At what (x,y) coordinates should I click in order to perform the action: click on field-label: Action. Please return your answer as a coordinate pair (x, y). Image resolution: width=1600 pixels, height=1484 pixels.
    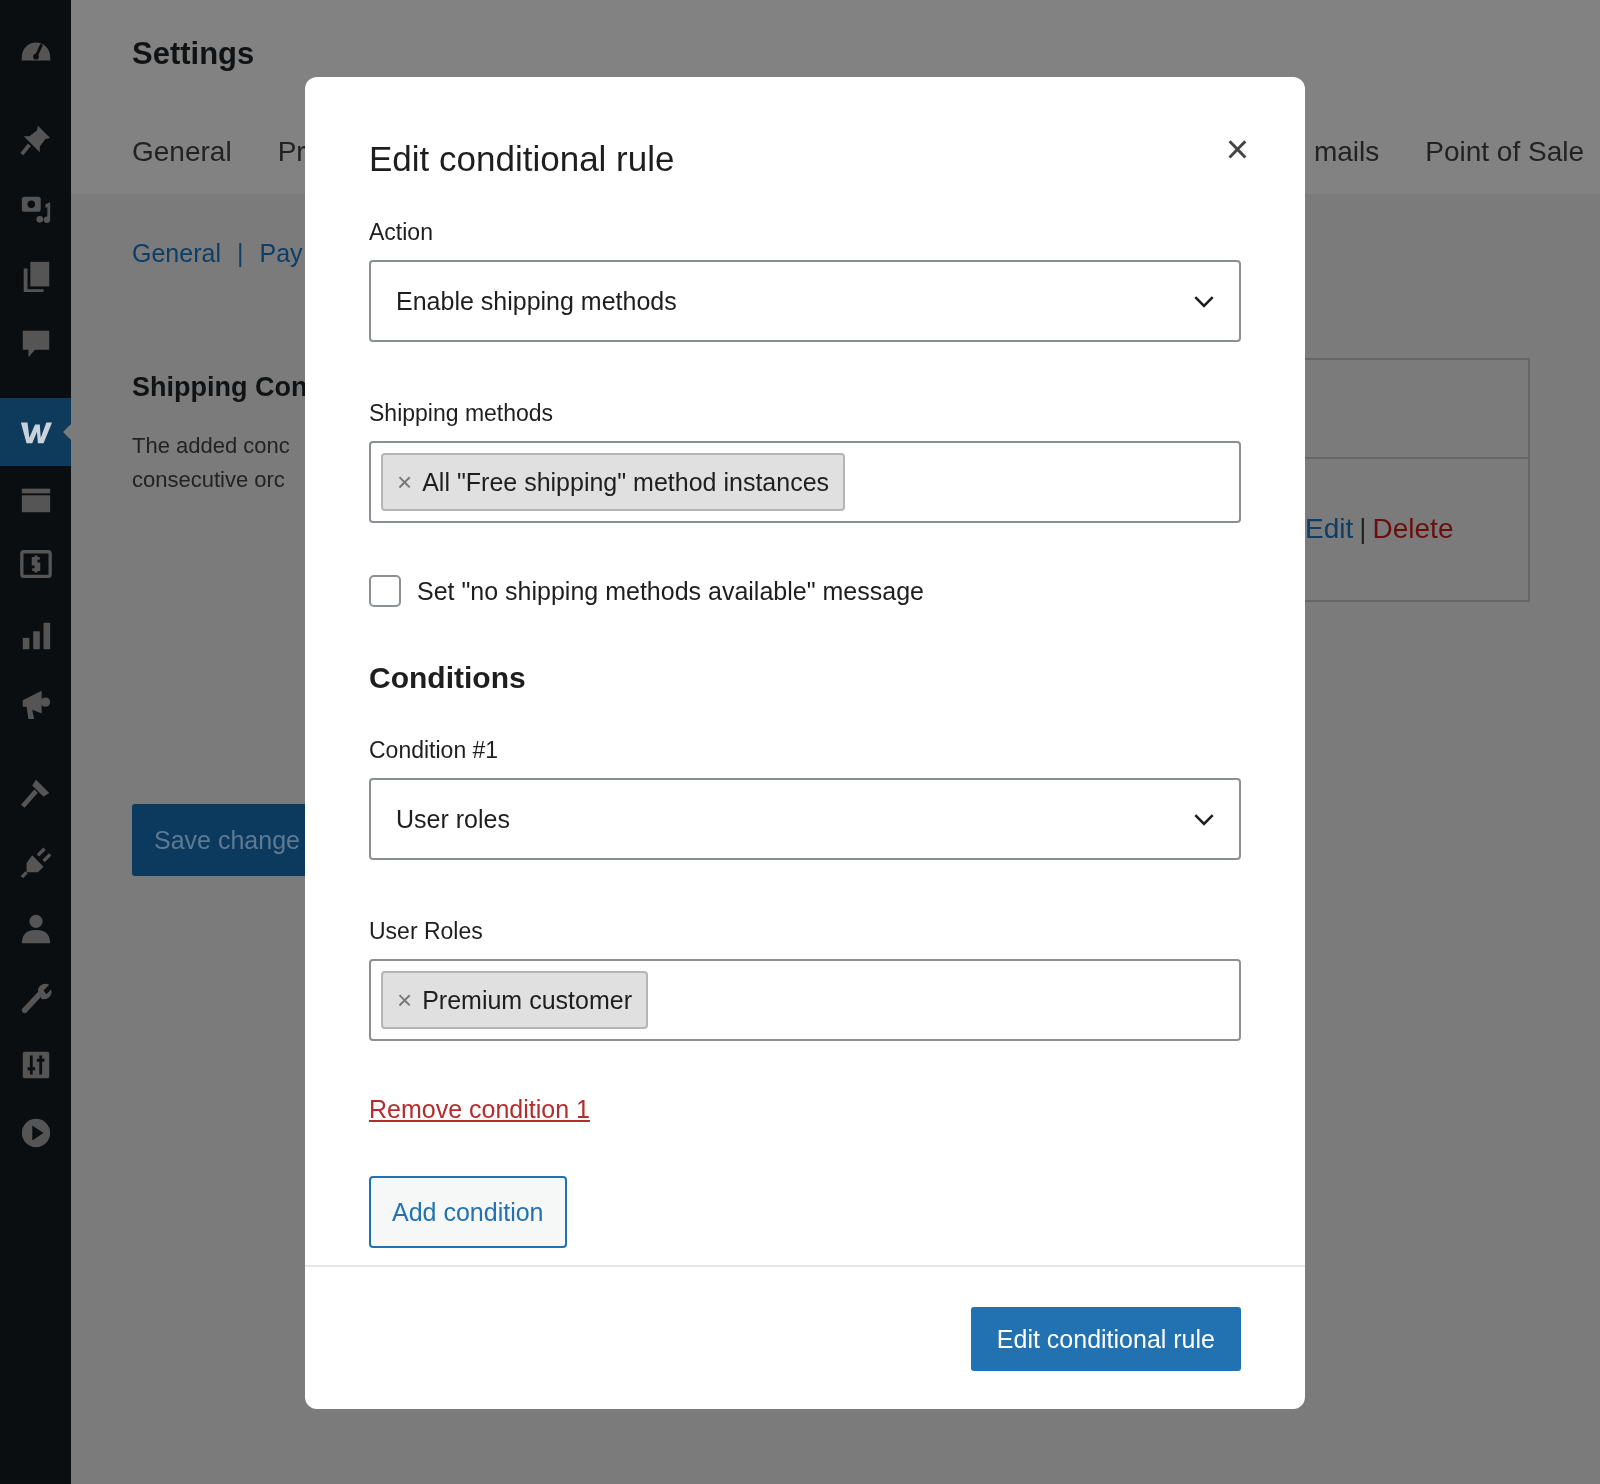
    Looking at the image, I should click on (401, 232).